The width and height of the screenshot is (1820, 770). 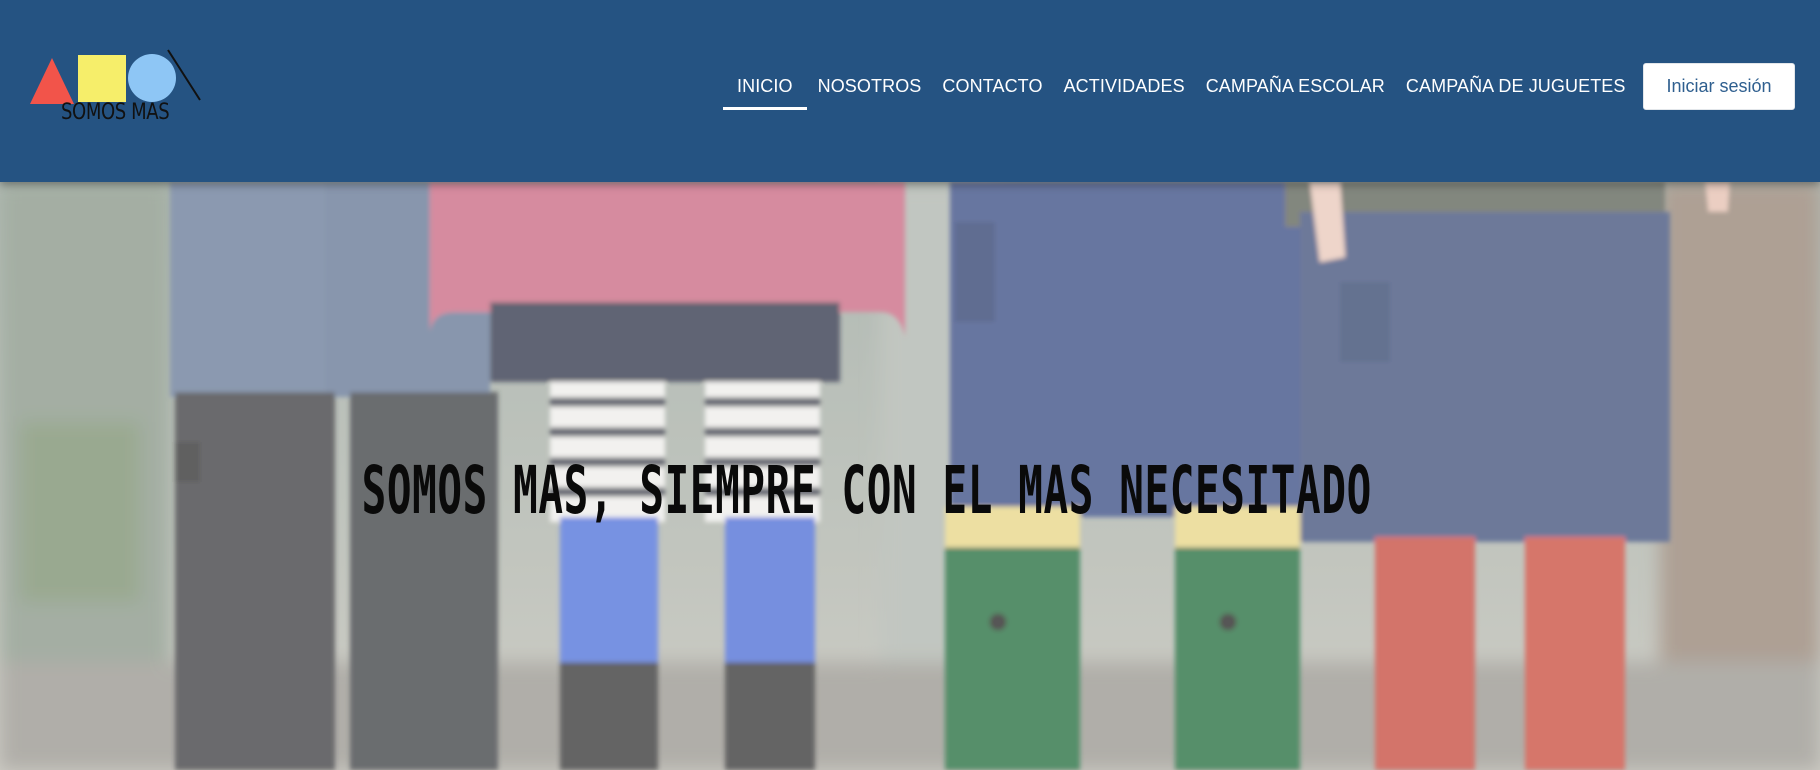 What do you see at coordinates (1124, 82) in the screenshot?
I see `nav-item-actividades: ACTIVIDADES` at bounding box center [1124, 82].